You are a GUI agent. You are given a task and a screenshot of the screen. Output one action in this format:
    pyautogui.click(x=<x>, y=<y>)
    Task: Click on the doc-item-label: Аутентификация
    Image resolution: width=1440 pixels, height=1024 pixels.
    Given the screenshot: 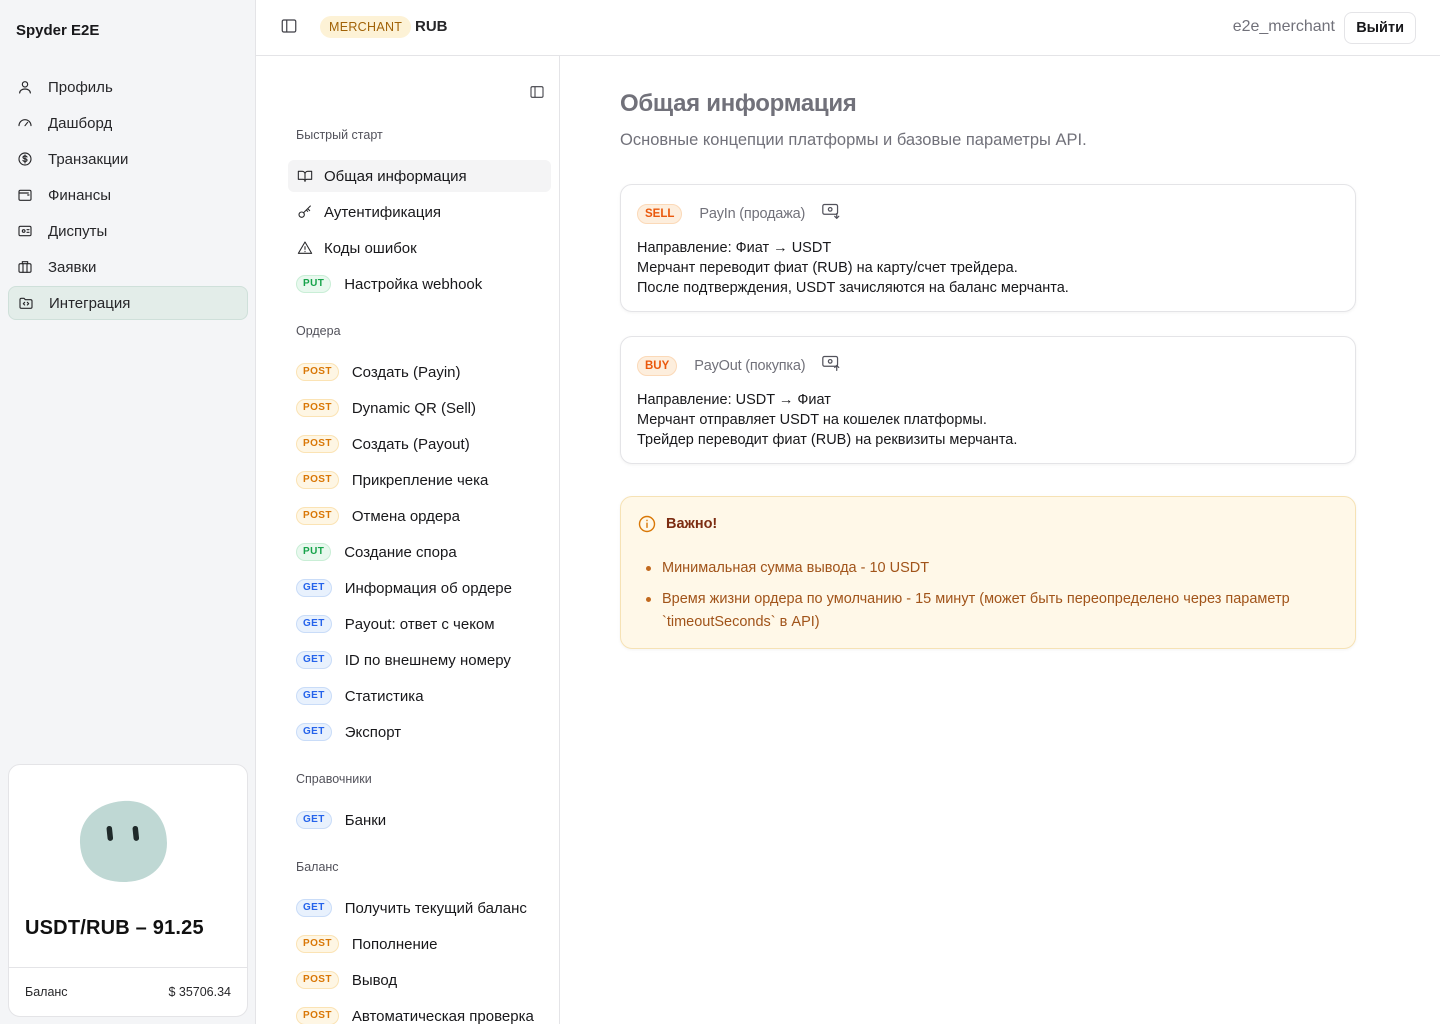 What is the action you would take?
    pyautogui.click(x=382, y=212)
    